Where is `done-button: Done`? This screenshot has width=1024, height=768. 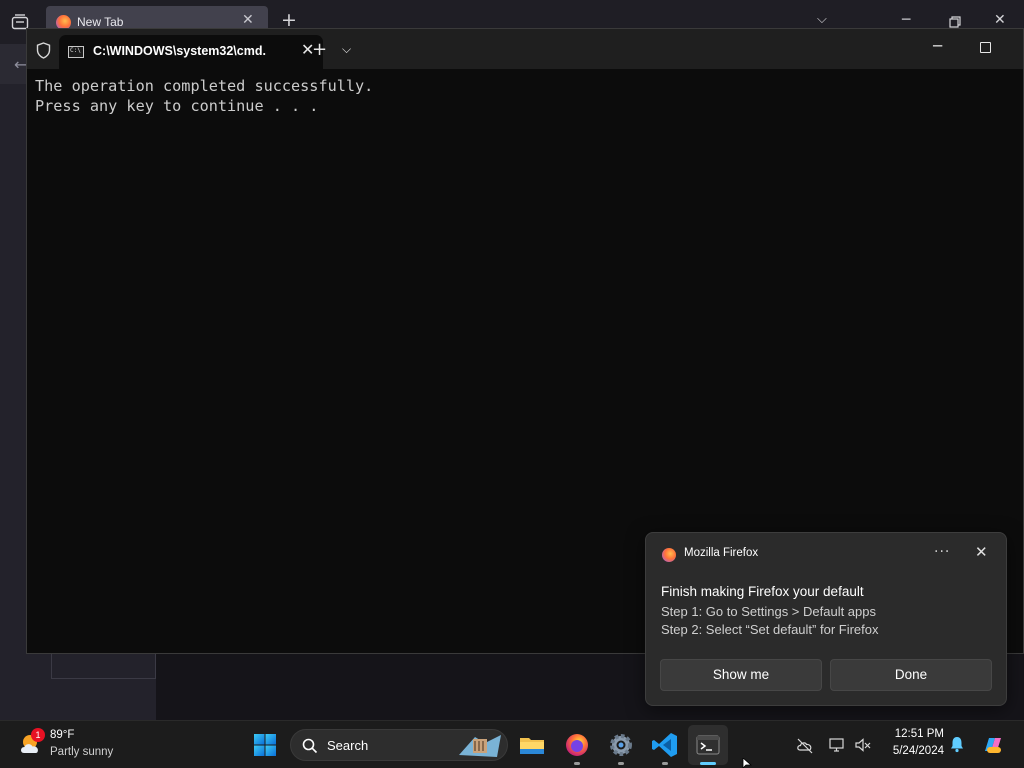 done-button: Done is located at coordinates (911, 675).